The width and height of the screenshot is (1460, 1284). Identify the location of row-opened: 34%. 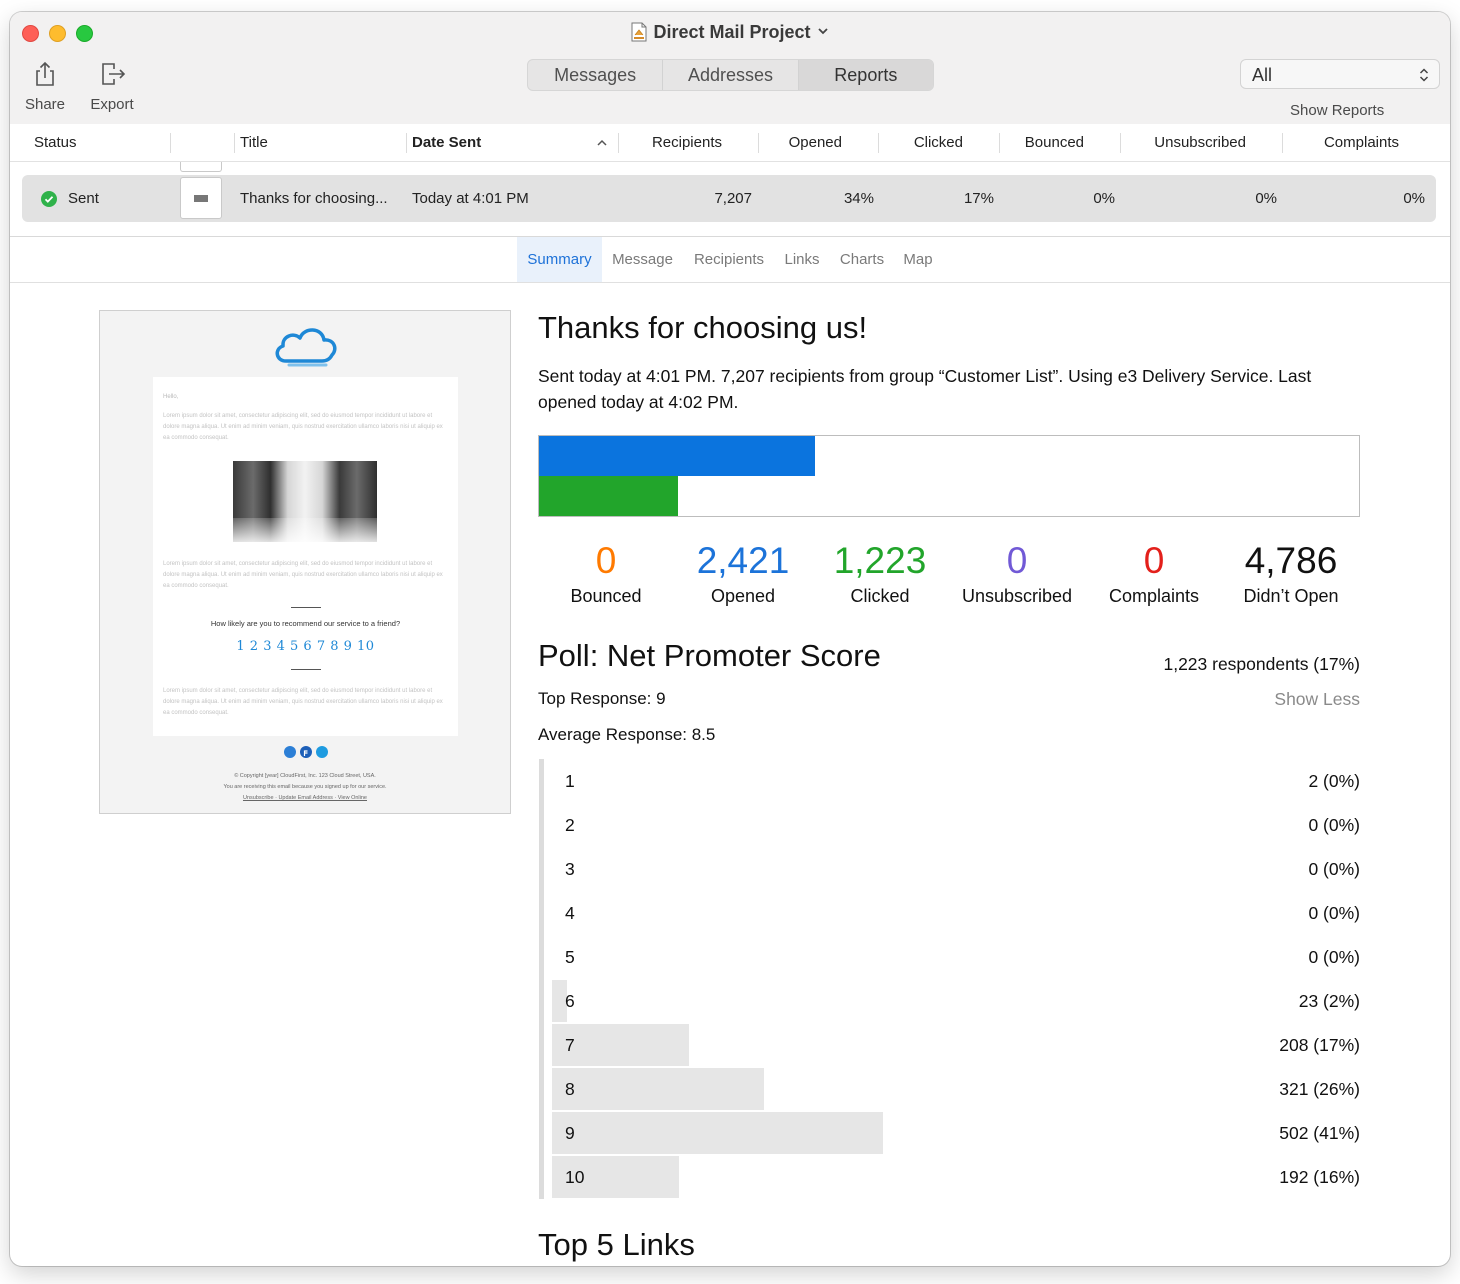
(858, 198).